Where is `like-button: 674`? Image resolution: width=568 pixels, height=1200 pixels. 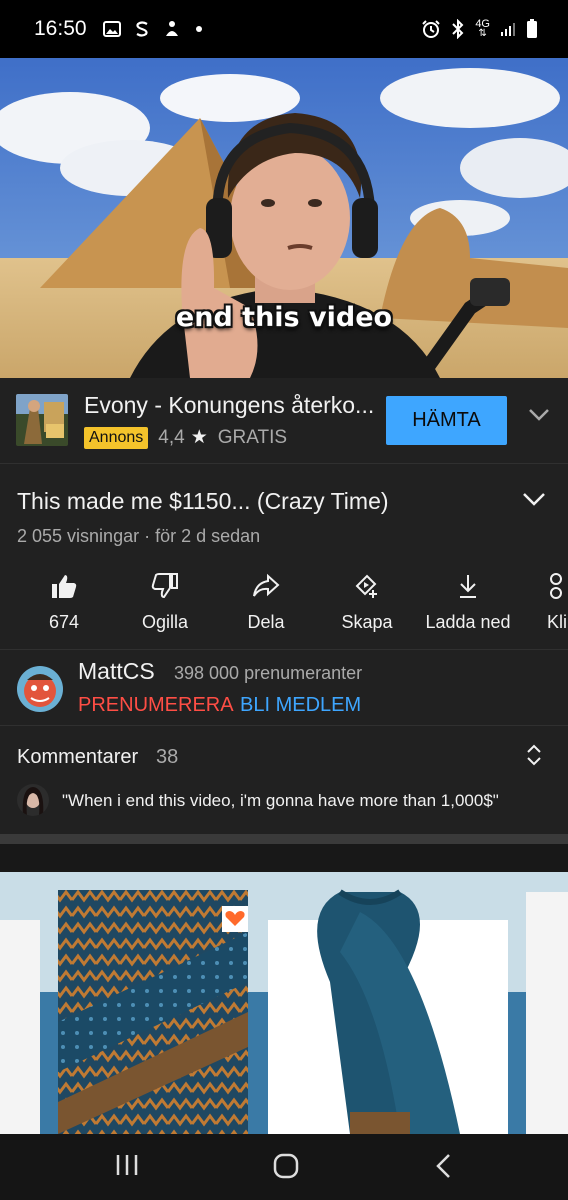 like-button: 674 is located at coordinates (64, 601).